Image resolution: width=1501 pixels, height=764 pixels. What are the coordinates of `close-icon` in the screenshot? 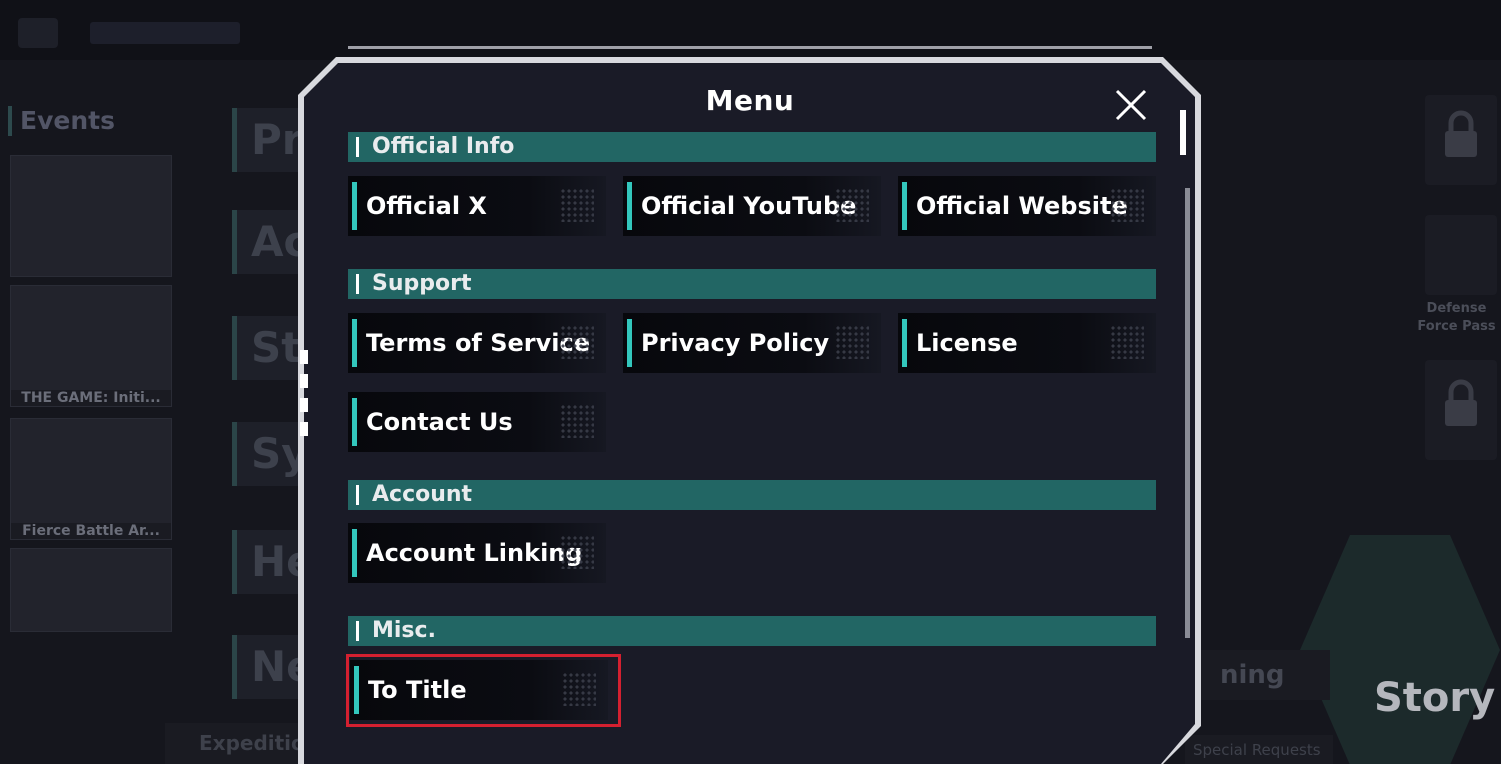 It's located at (1131, 105).